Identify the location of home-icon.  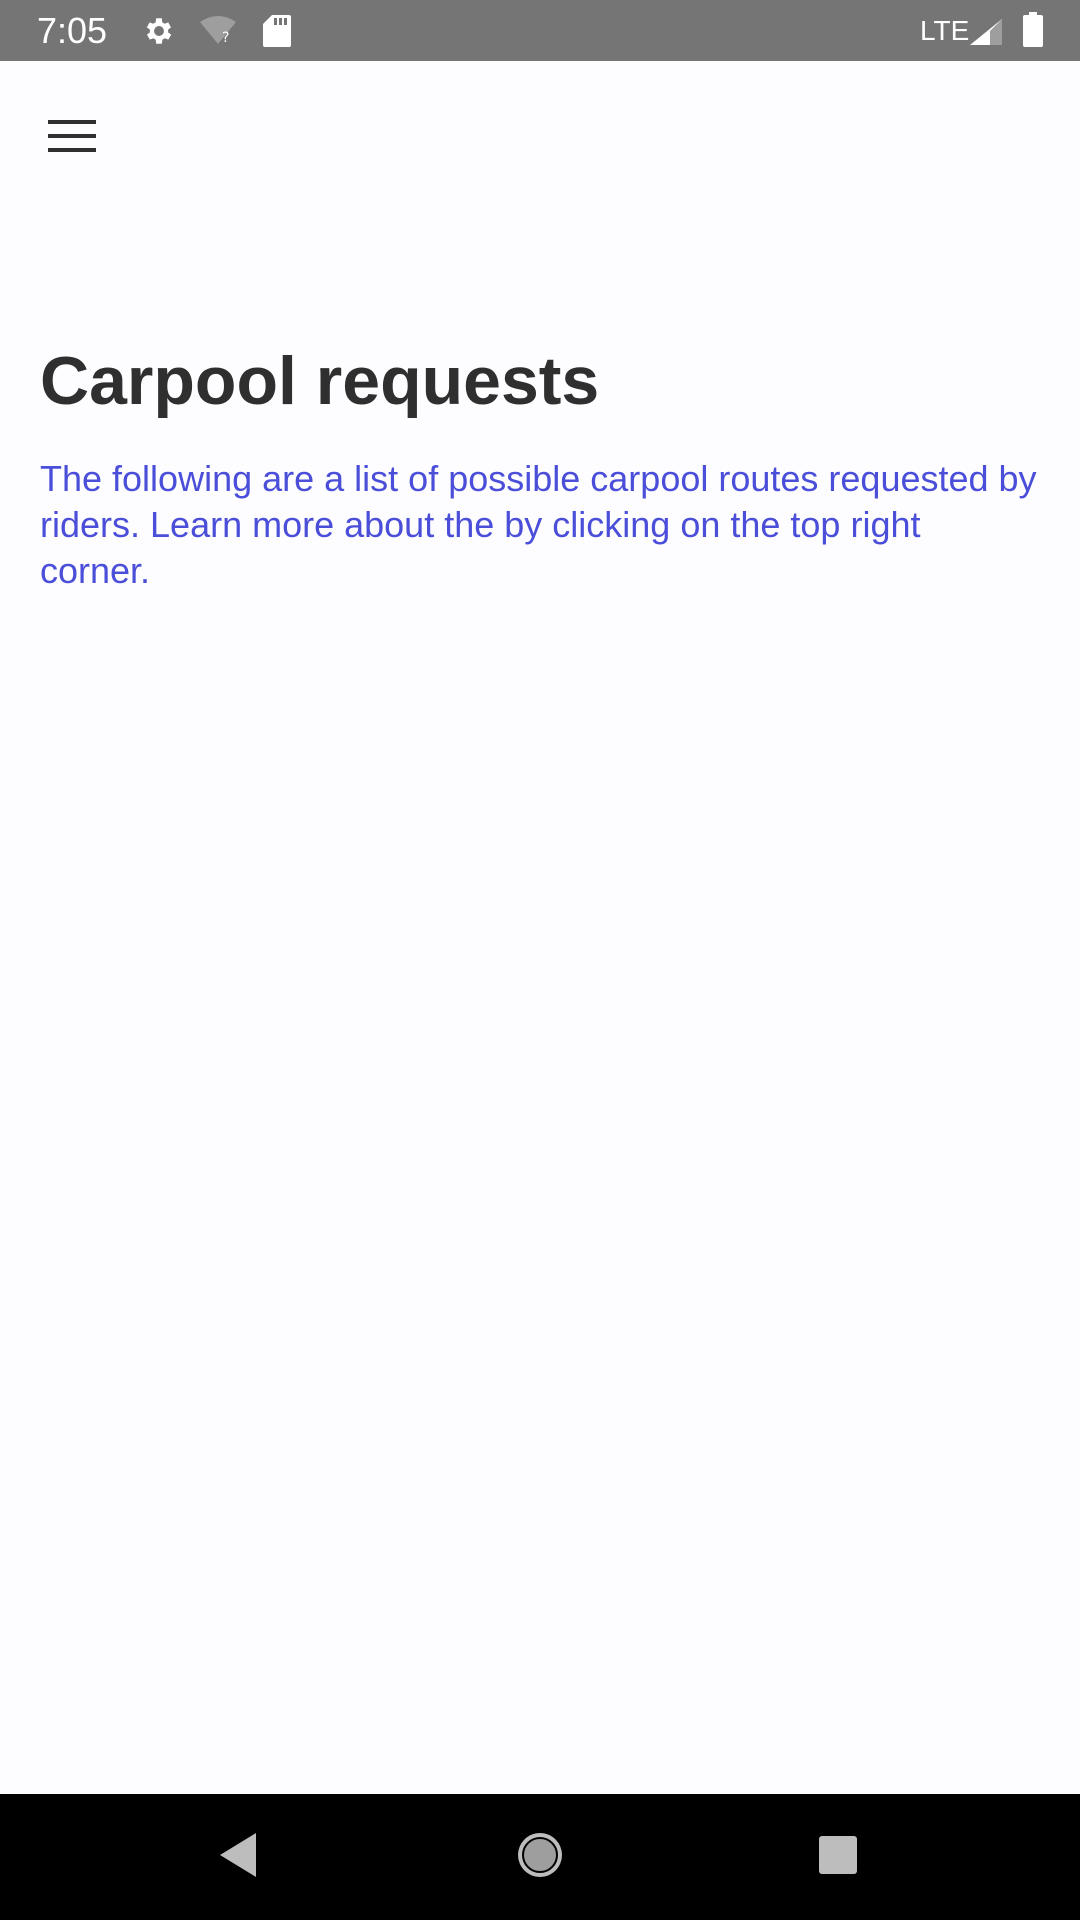
(540, 1857).